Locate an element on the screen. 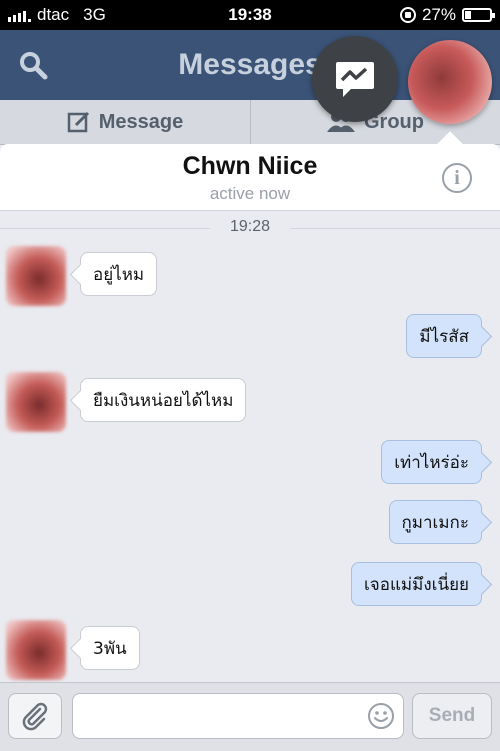  contact-chat-head-avatar is located at coordinates (450, 82).